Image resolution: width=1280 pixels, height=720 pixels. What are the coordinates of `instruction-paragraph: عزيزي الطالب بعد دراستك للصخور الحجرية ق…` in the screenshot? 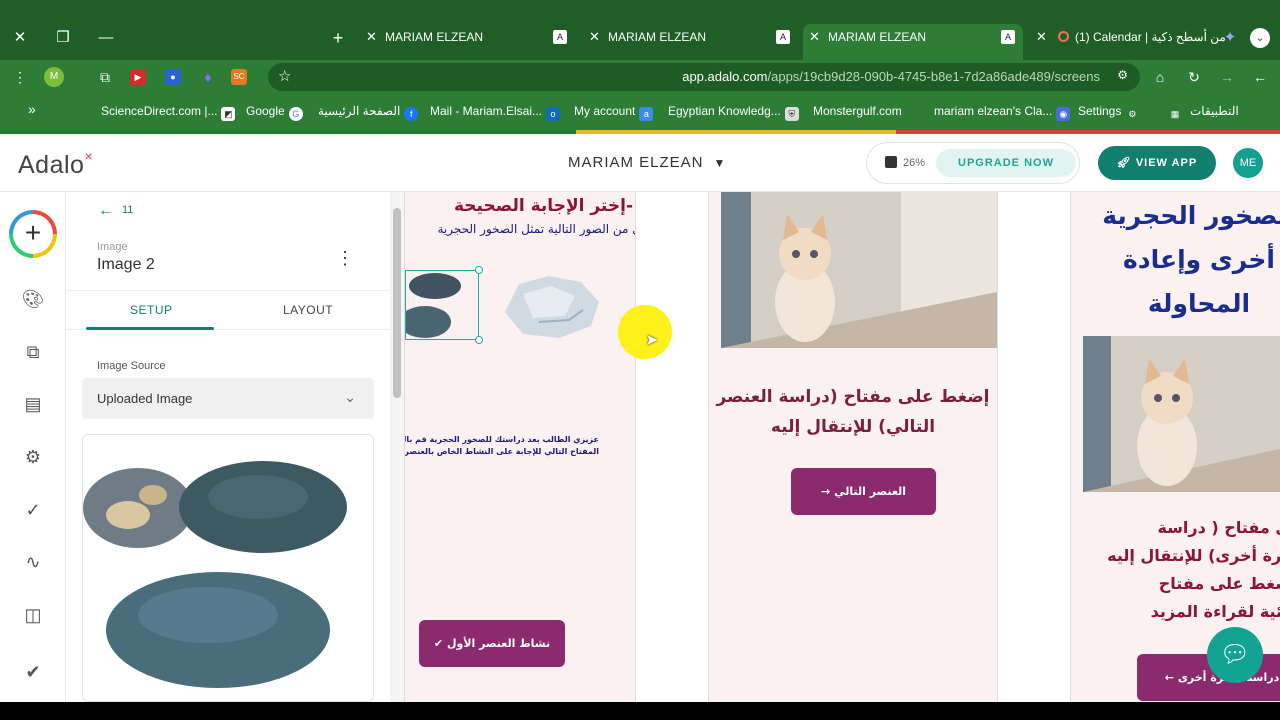 It's located at (502, 446).